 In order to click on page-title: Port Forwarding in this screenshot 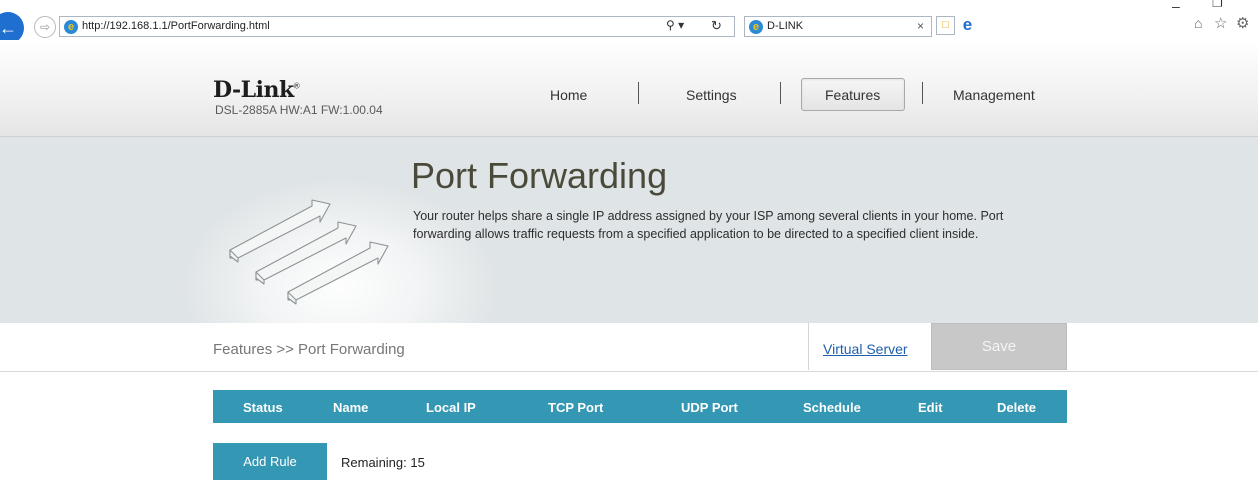, I will do `click(539, 175)`.